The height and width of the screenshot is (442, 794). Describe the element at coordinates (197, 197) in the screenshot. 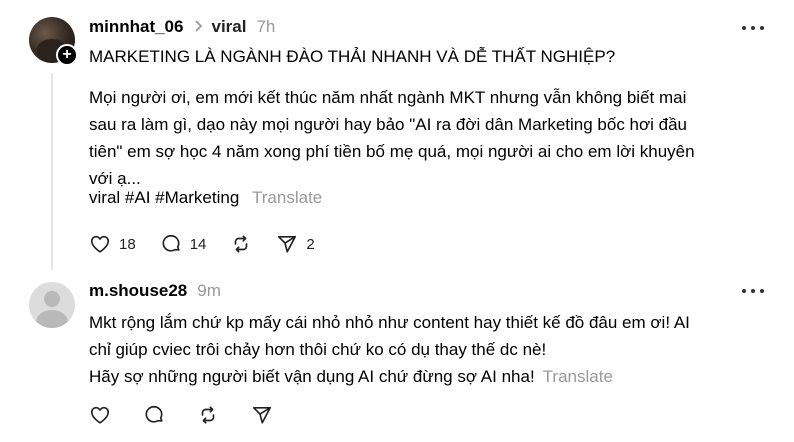

I see `tag-link: #Marketing` at that location.